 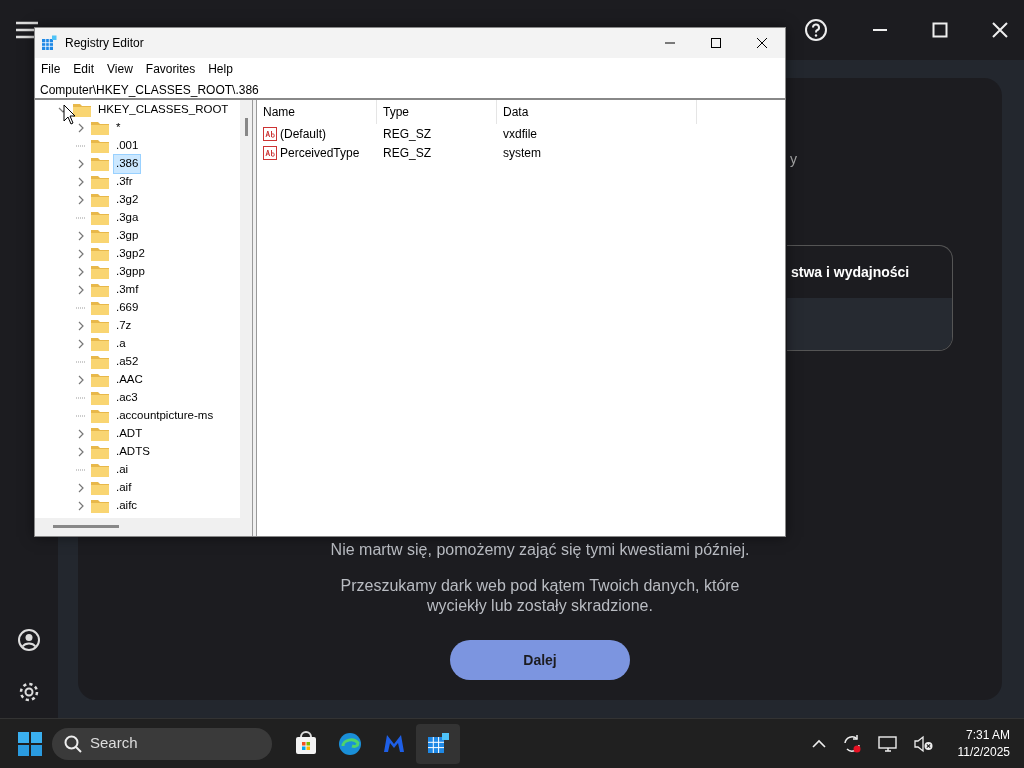 What do you see at coordinates (818, 743) in the screenshot?
I see `chevron-up-icon` at bounding box center [818, 743].